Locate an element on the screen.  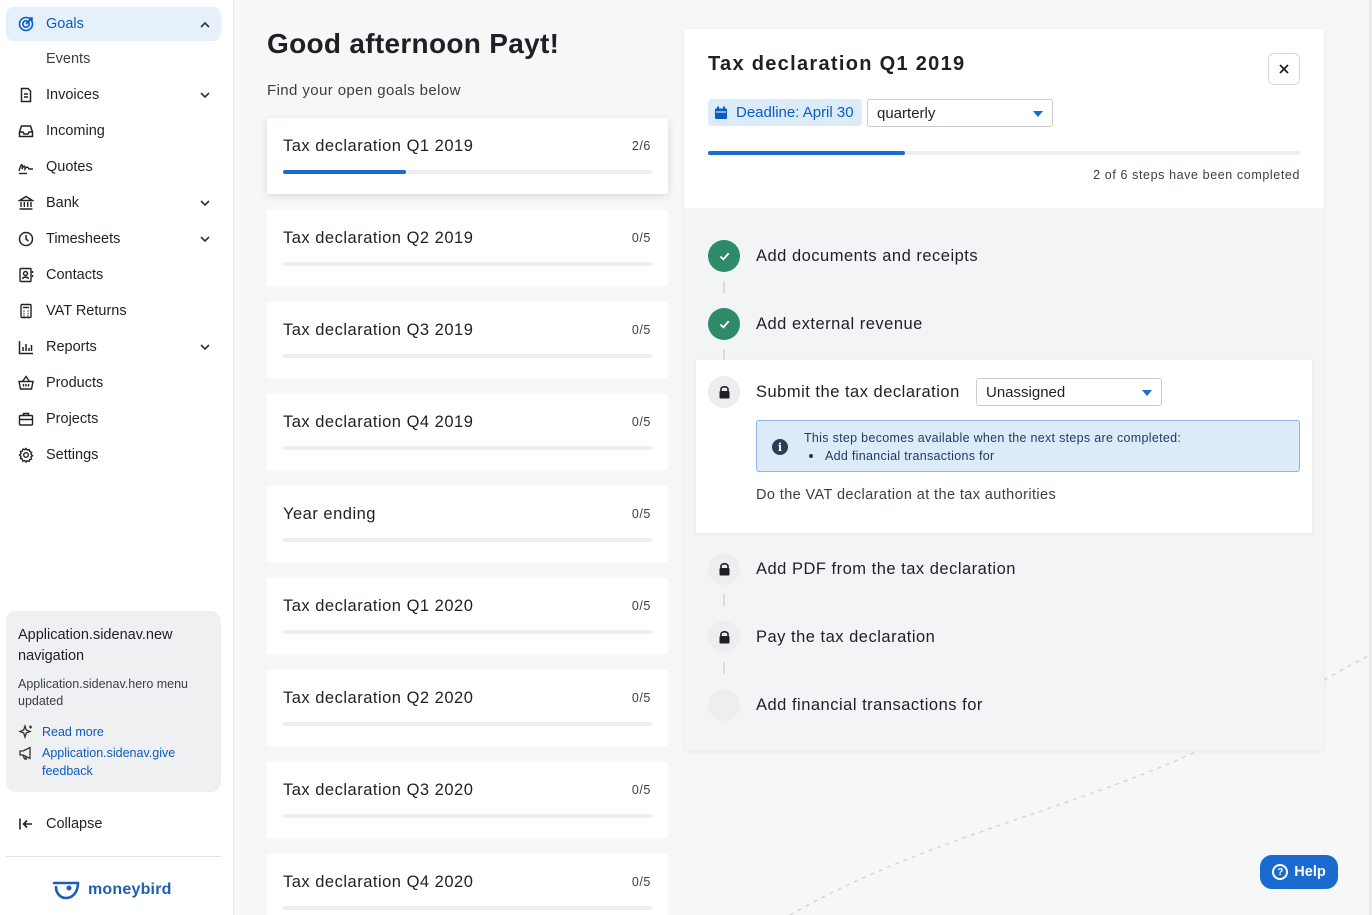
sidebar-item-bank: Bank is located at coordinates (113, 203).